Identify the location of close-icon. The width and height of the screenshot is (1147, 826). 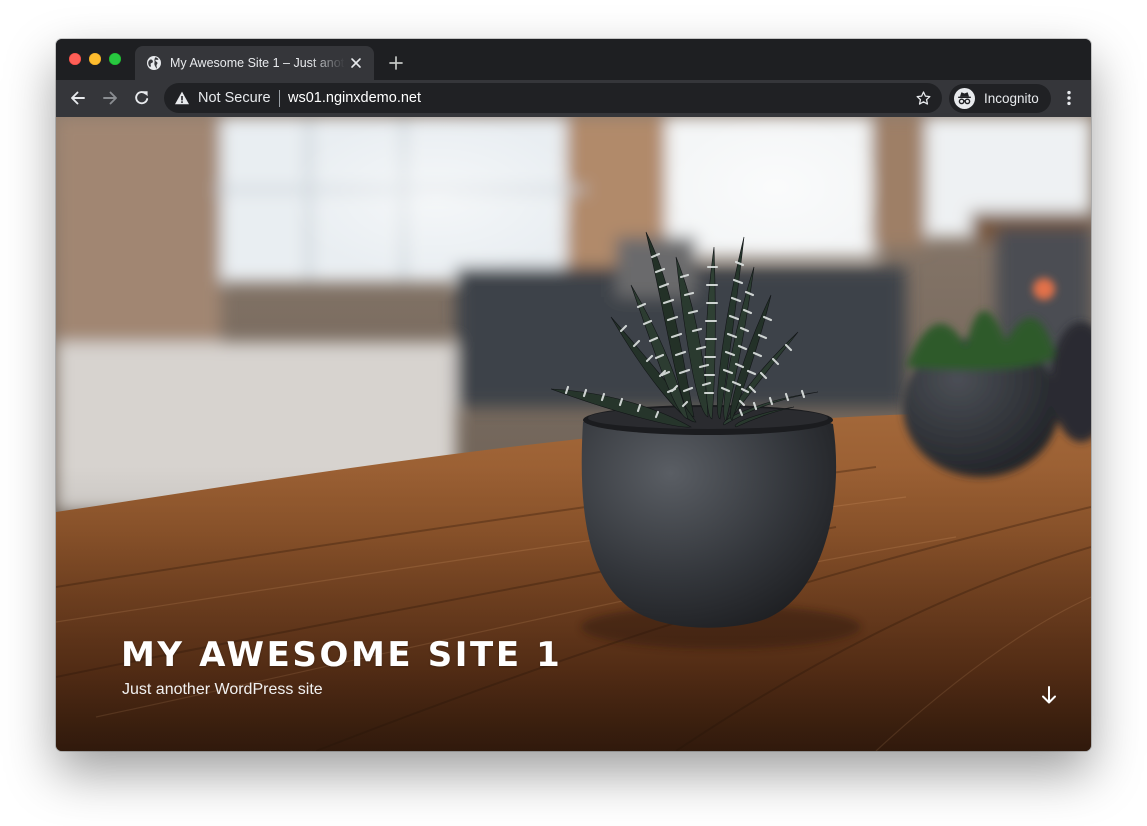
(356, 63).